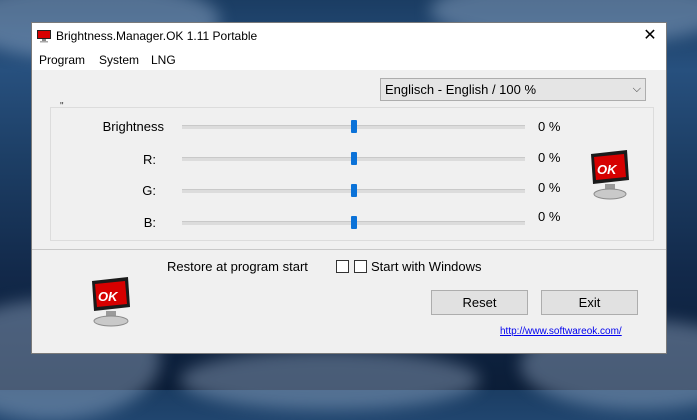 Image resolution: width=697 pixels, height=420 pixels. Describe the element at coordinates (237, 266) in the screenshot. I see `restore-label: Restore at program start` at that location.